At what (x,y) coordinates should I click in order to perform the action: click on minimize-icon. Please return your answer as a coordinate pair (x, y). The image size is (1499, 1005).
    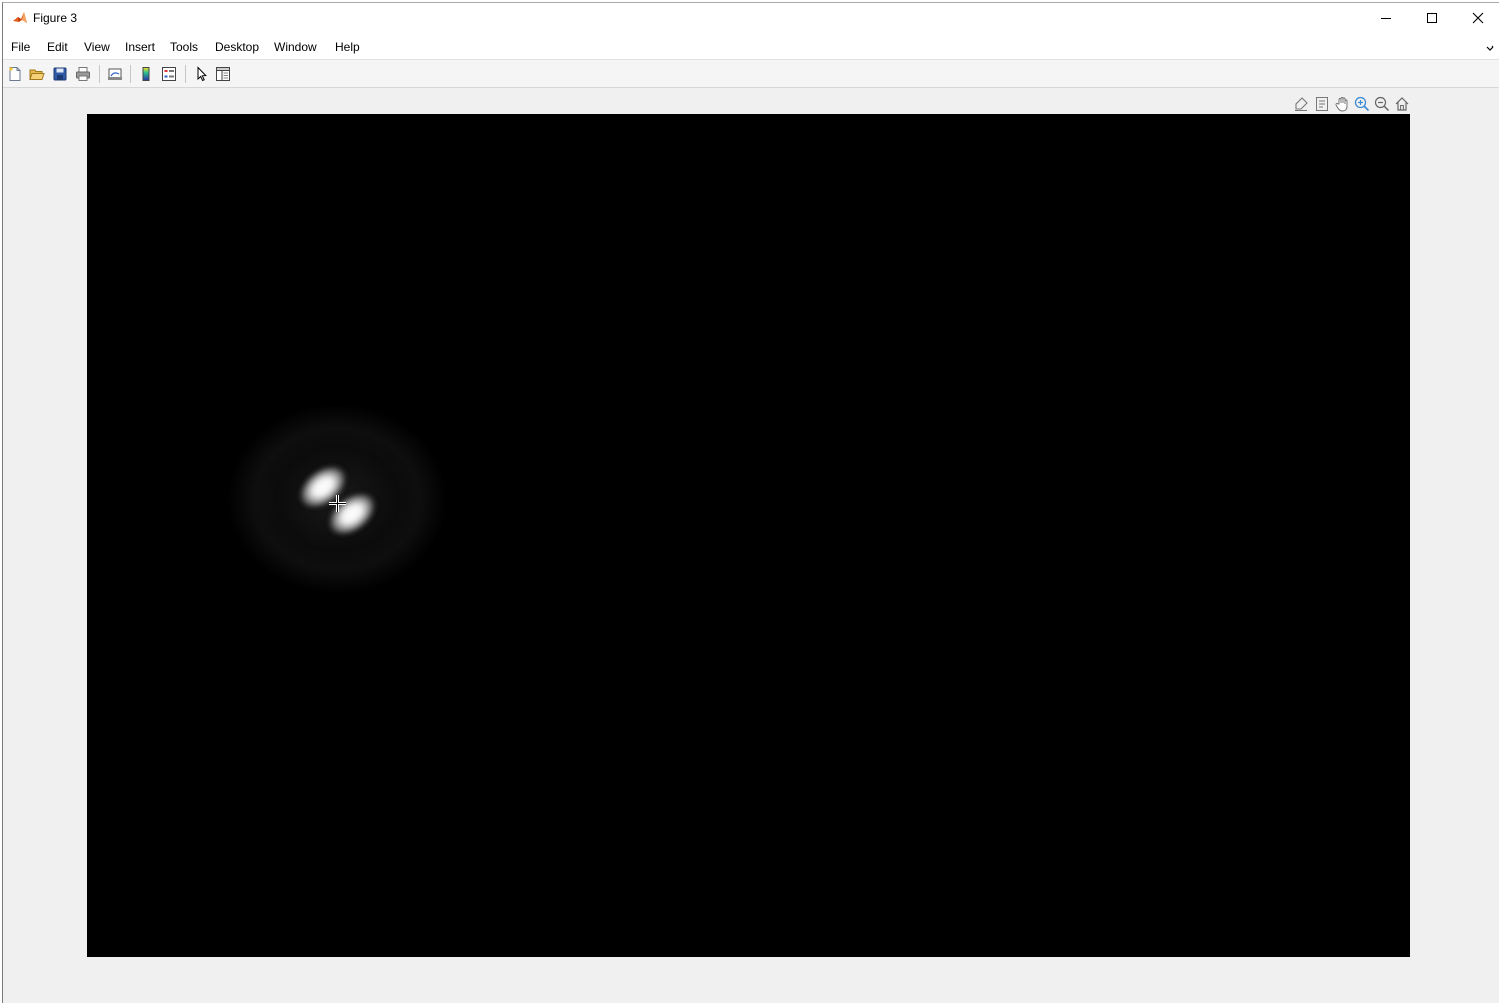
    Looking at the image, I should click on (1386, 18).